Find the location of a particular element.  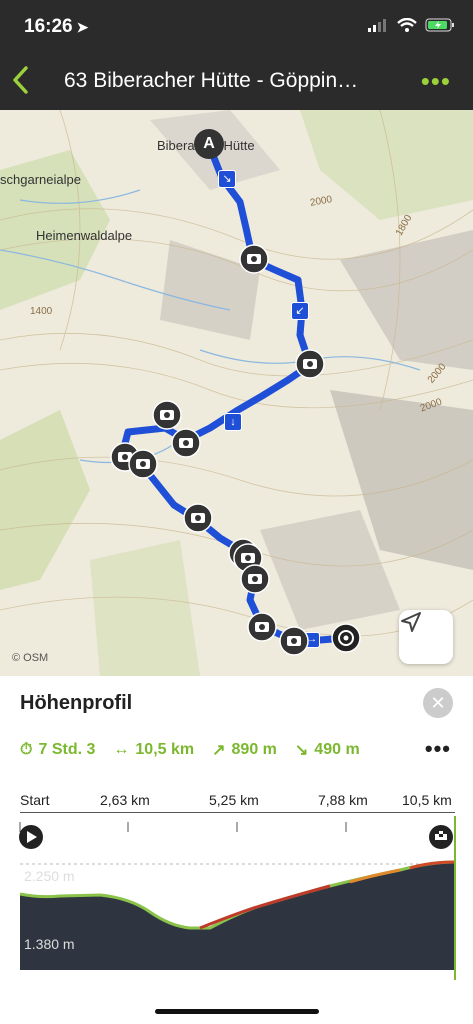

contour-label: 1400 is located at coordinates (41, 311).